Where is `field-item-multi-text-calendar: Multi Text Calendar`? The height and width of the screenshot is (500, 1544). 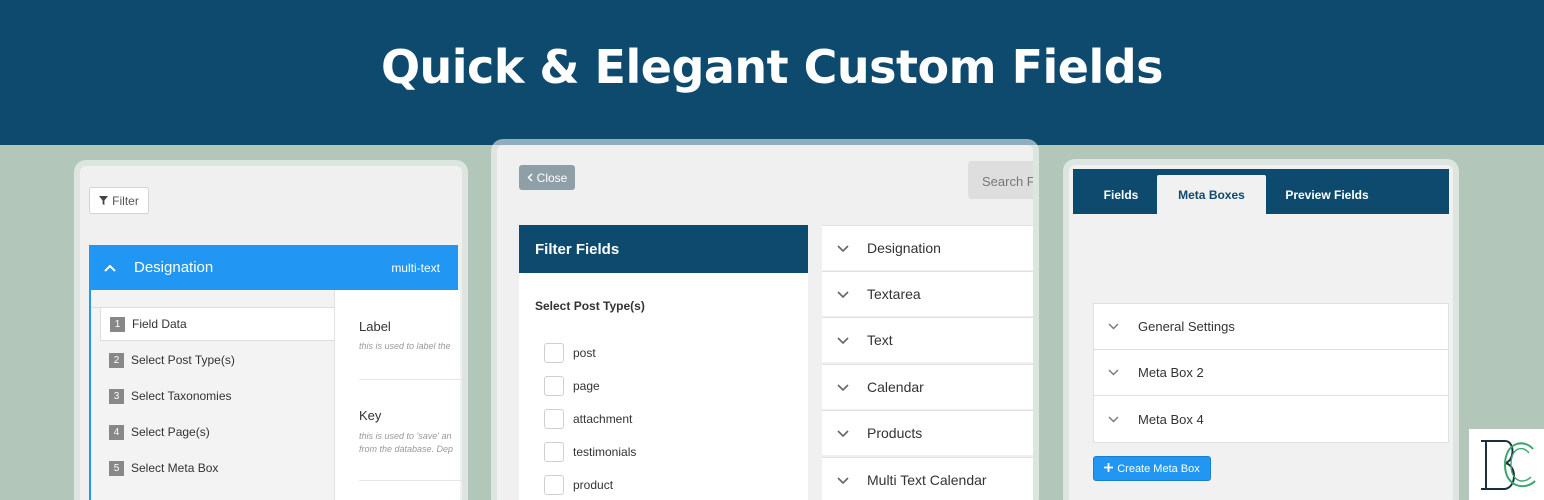
field-item-multi-text-calendar: Multi Text Calendar is located at coordinates (927, 478).